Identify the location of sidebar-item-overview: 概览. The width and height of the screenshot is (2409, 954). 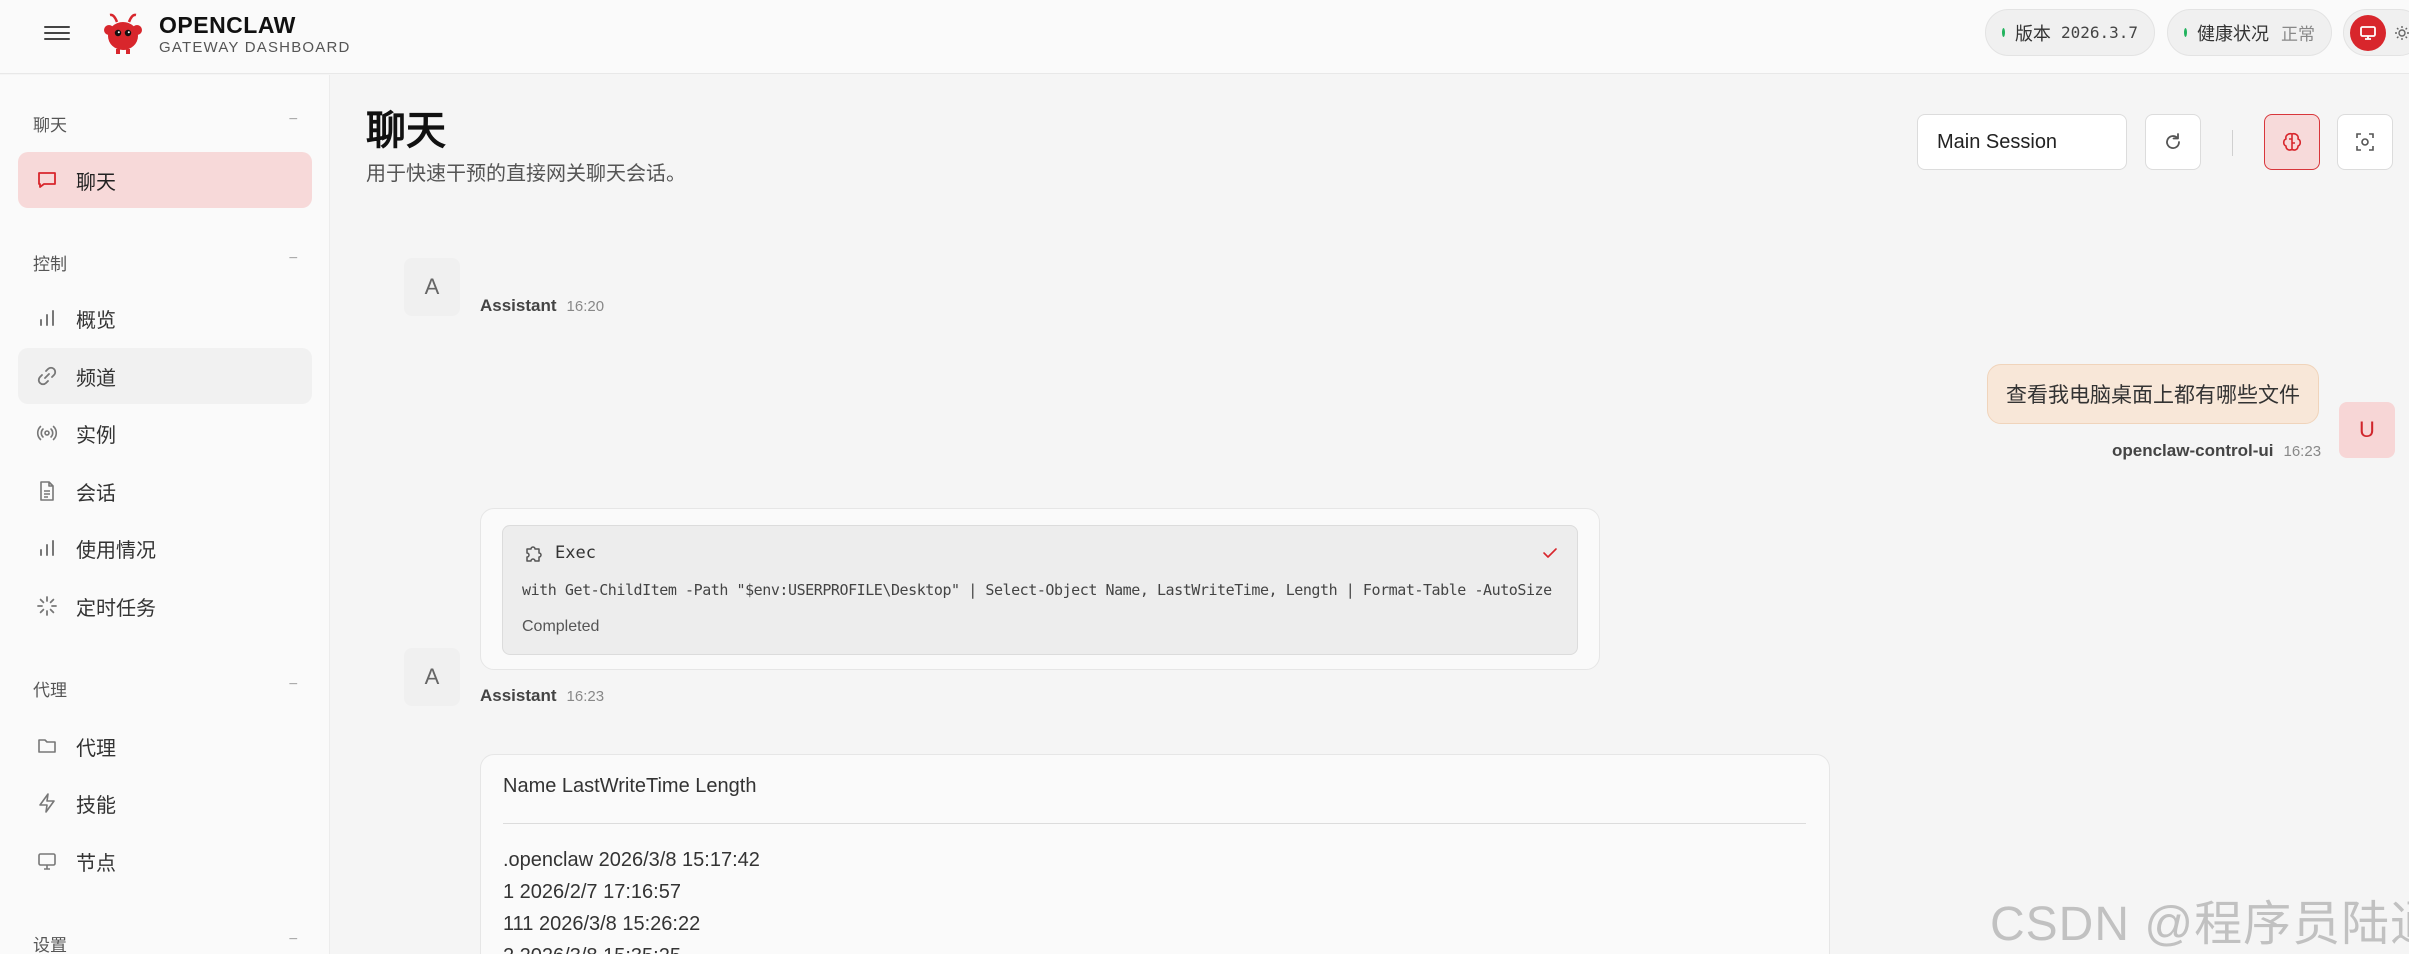
(165, 318).